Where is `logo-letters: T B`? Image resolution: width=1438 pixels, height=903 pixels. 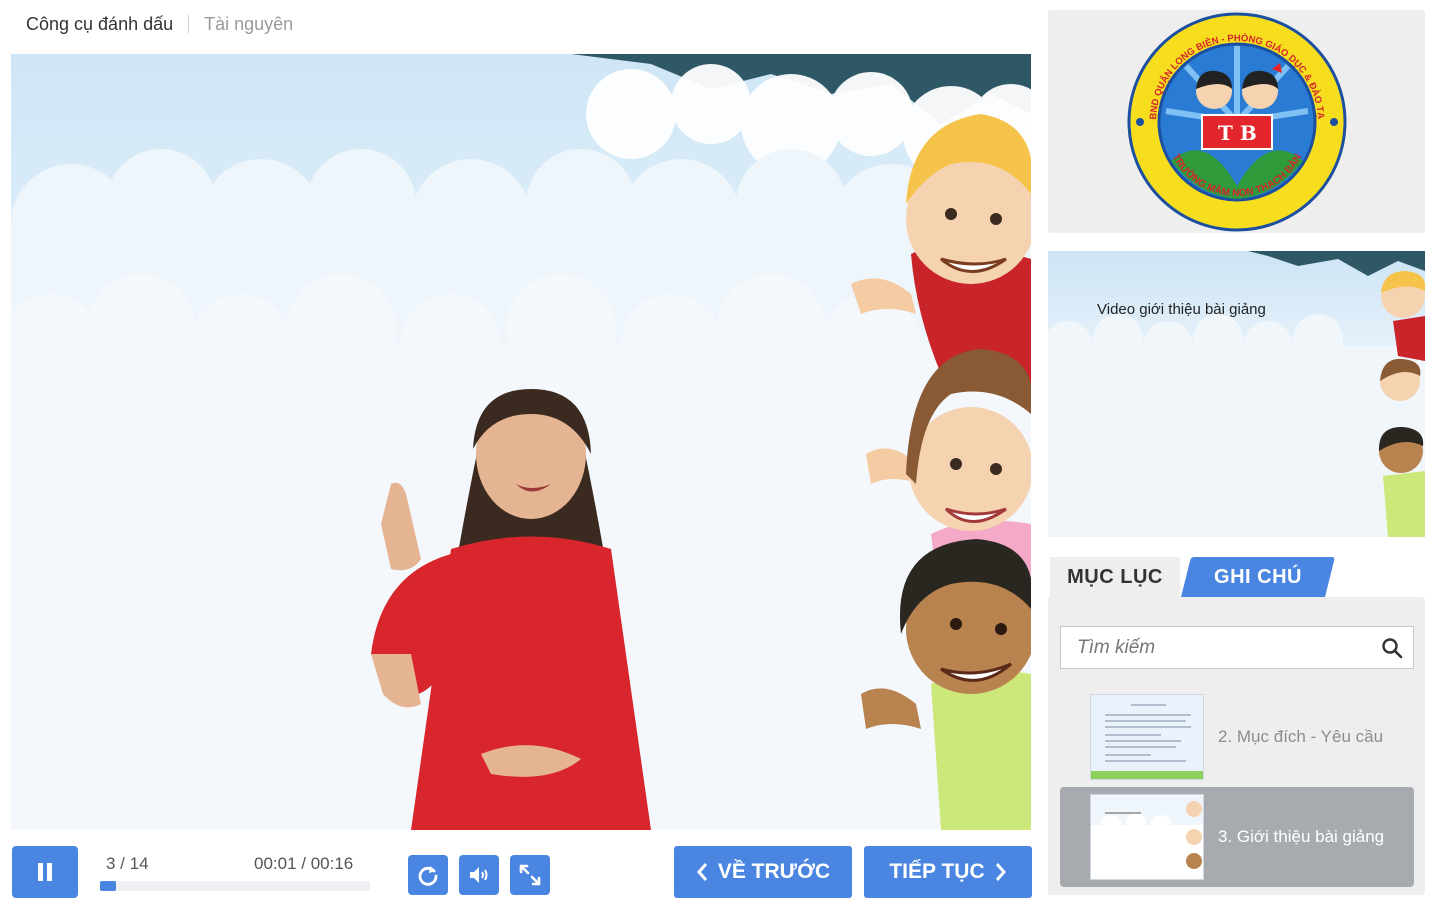
logo-letters: T B is located at coordinates (1237, 133).